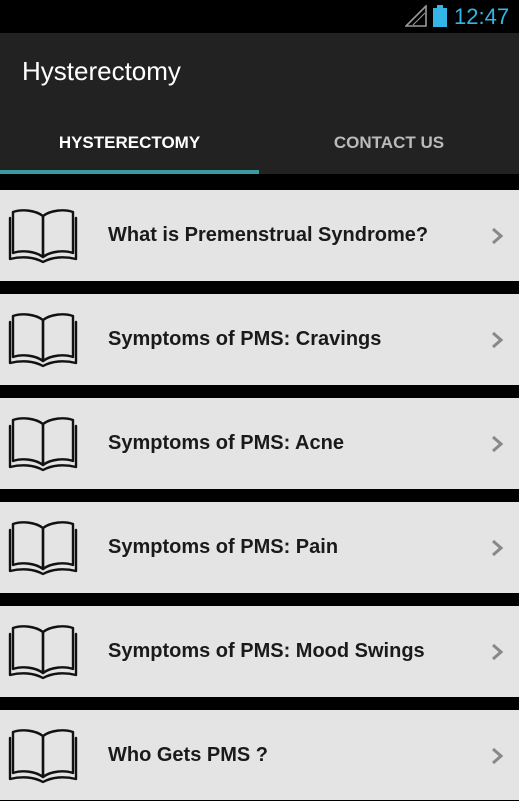  I want to click on list-item: Symptoms of PMS: Mood Swings, so click(259, 651).